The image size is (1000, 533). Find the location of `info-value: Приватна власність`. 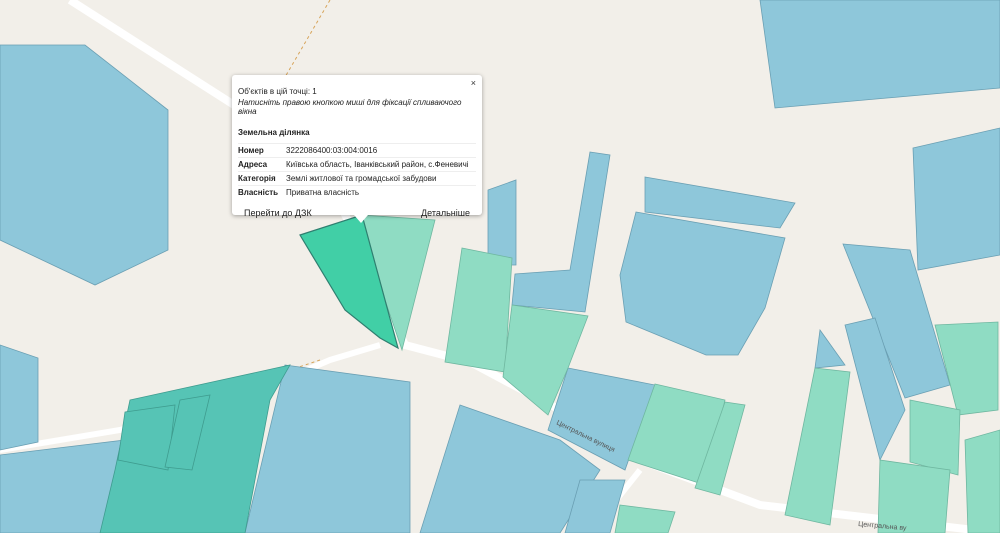

info-value: Приватна власність is located at coordinates (381, 192).